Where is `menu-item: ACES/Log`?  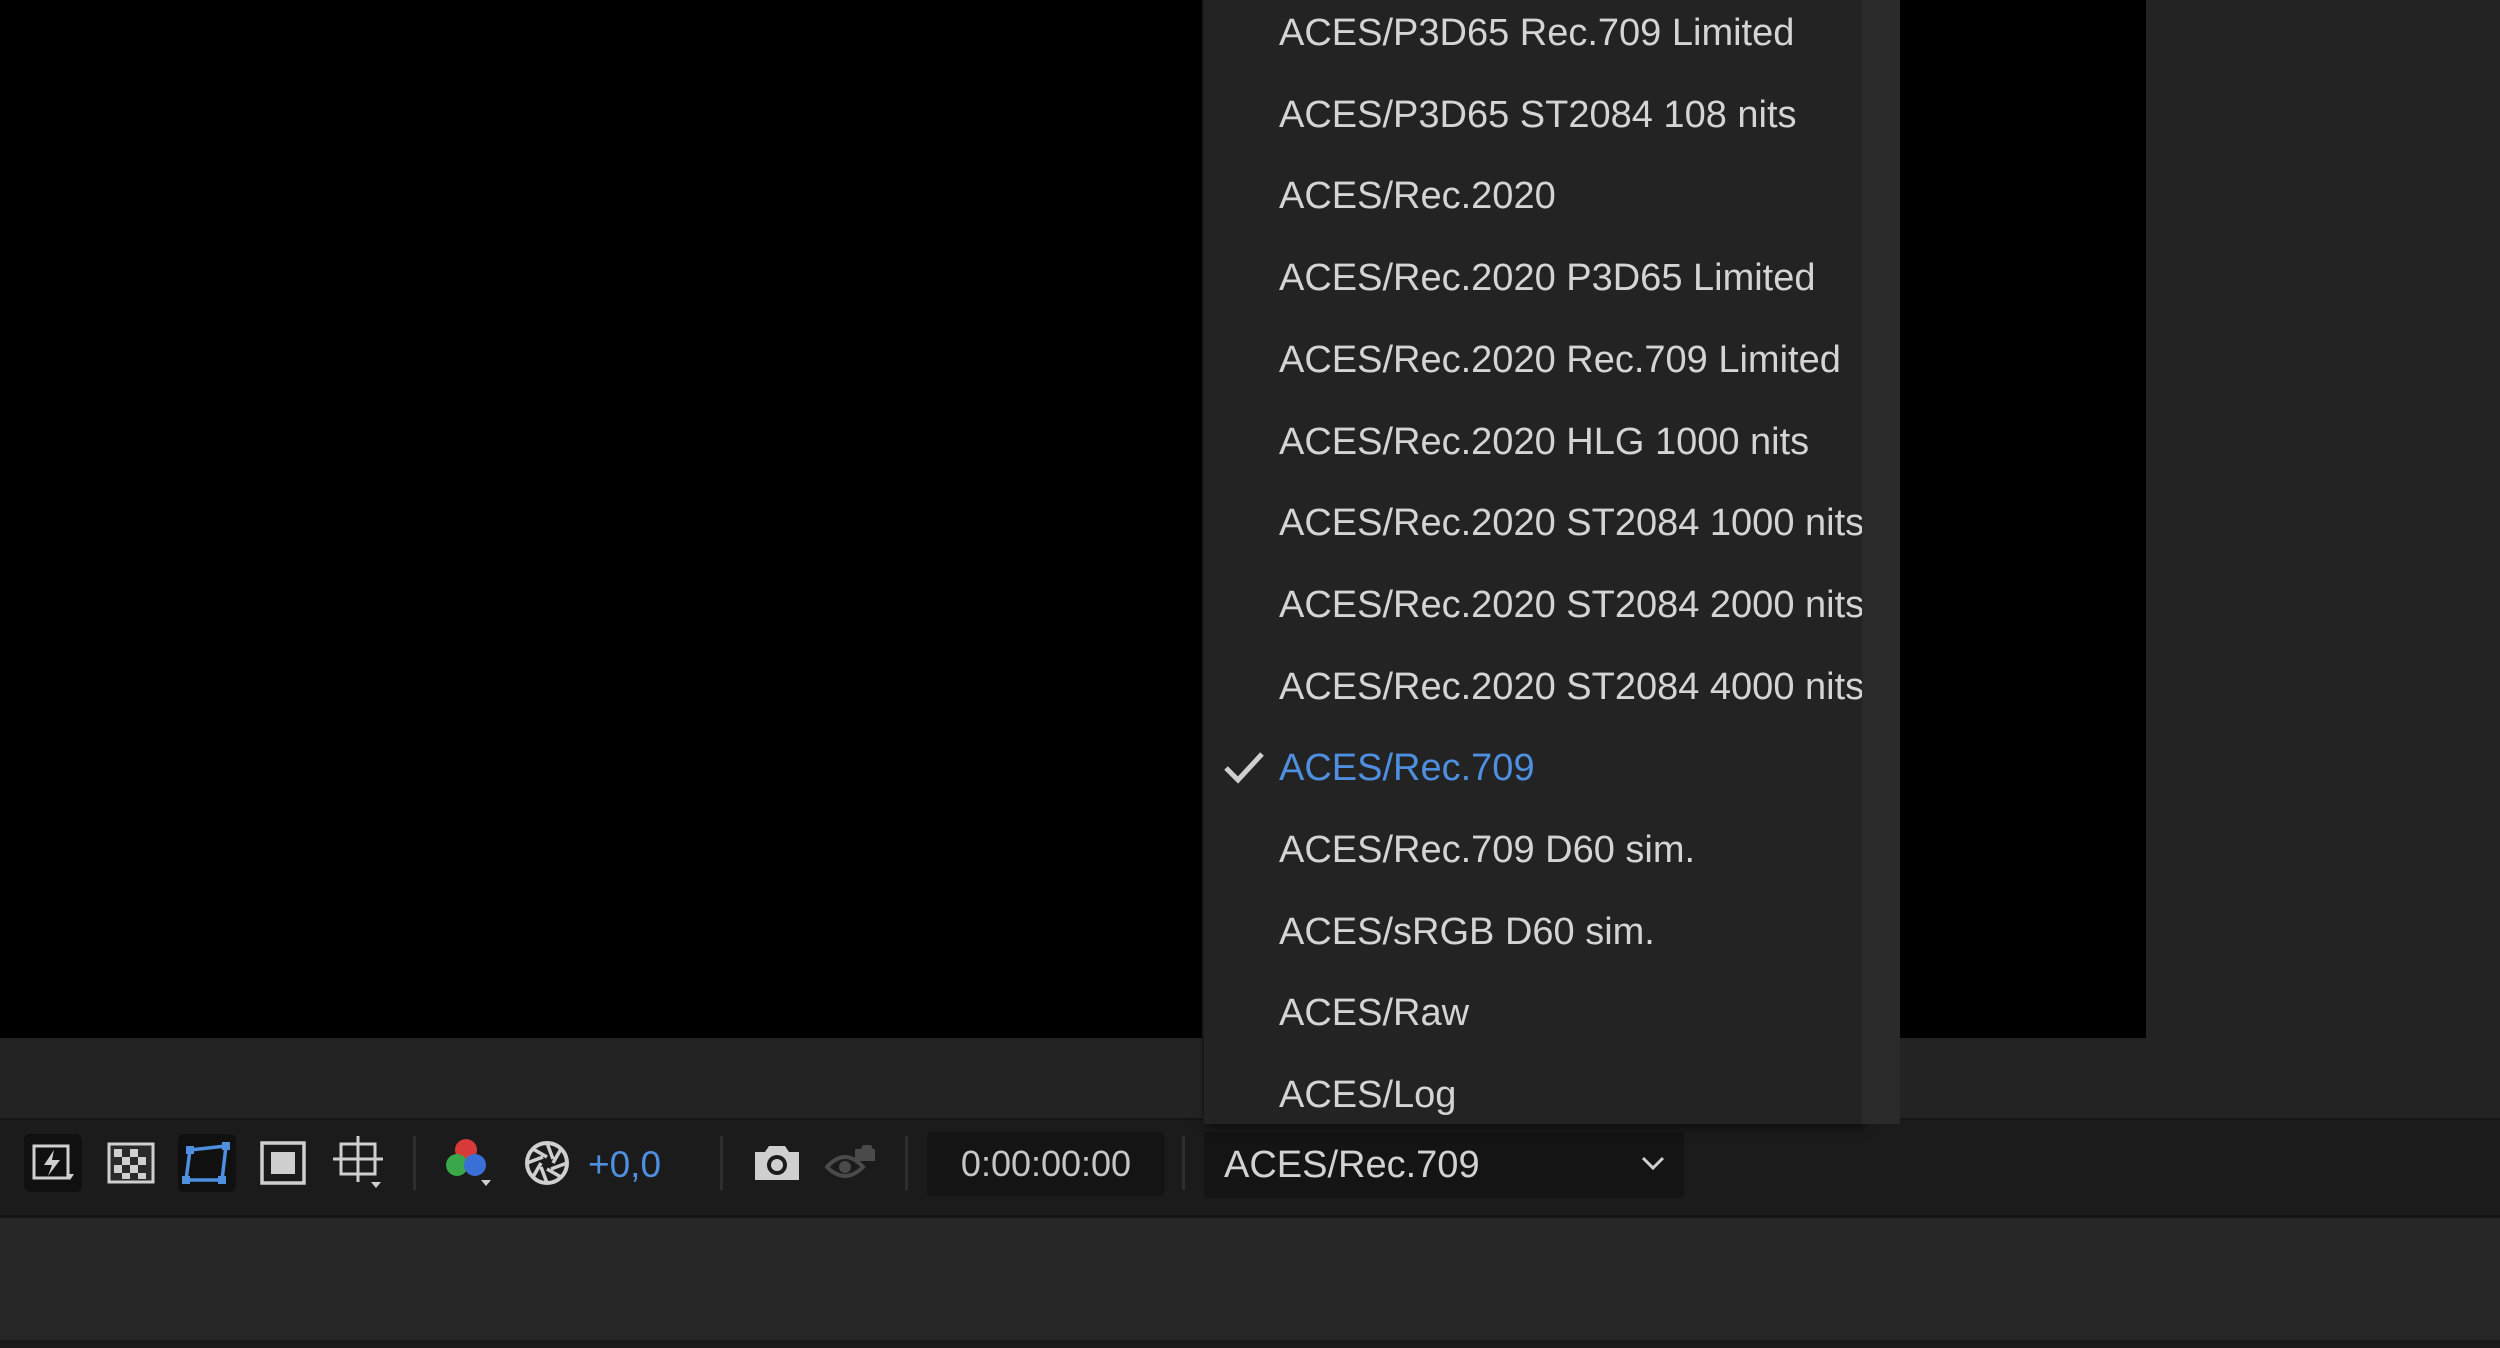
menu-item: ACES/Log is located at coordinates (1534, 1095).